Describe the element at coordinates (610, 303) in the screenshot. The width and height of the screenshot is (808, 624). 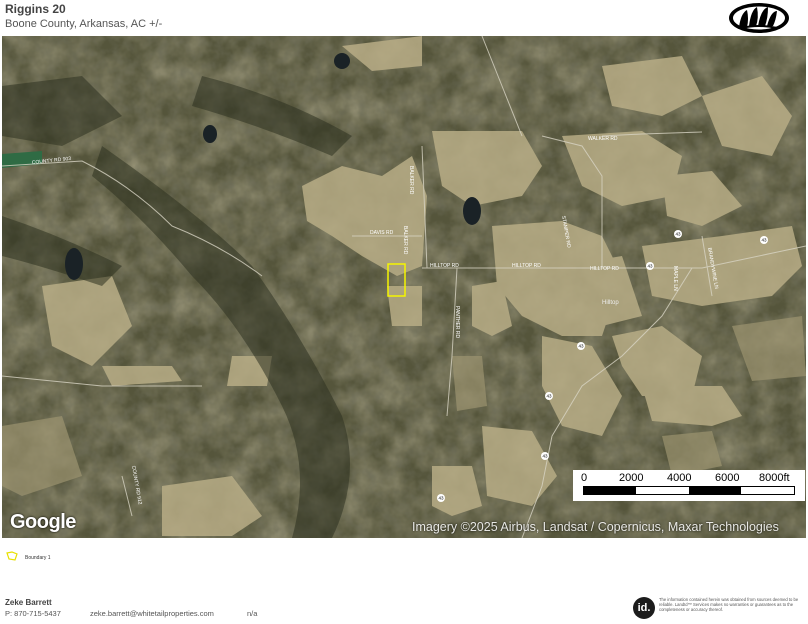
I see `place-label: Hilltop` at that location.